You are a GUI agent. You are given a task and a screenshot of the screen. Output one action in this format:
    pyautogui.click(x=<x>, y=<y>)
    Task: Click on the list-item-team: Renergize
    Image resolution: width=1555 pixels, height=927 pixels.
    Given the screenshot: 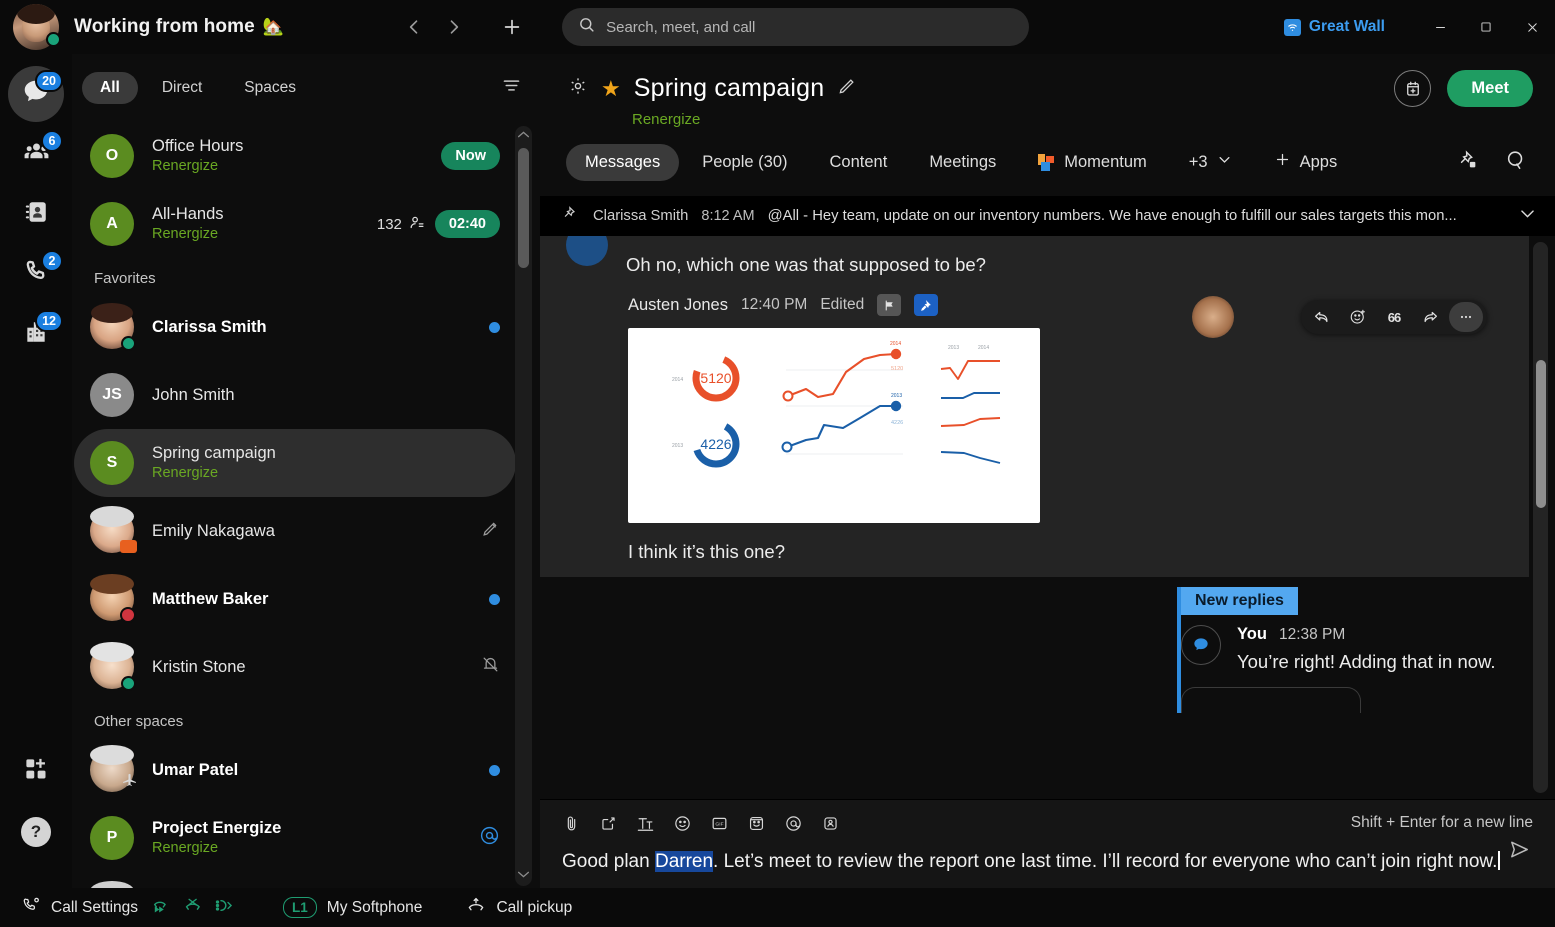 What is the action you would take?
    pyautogui.click(x=185, y=848)
    